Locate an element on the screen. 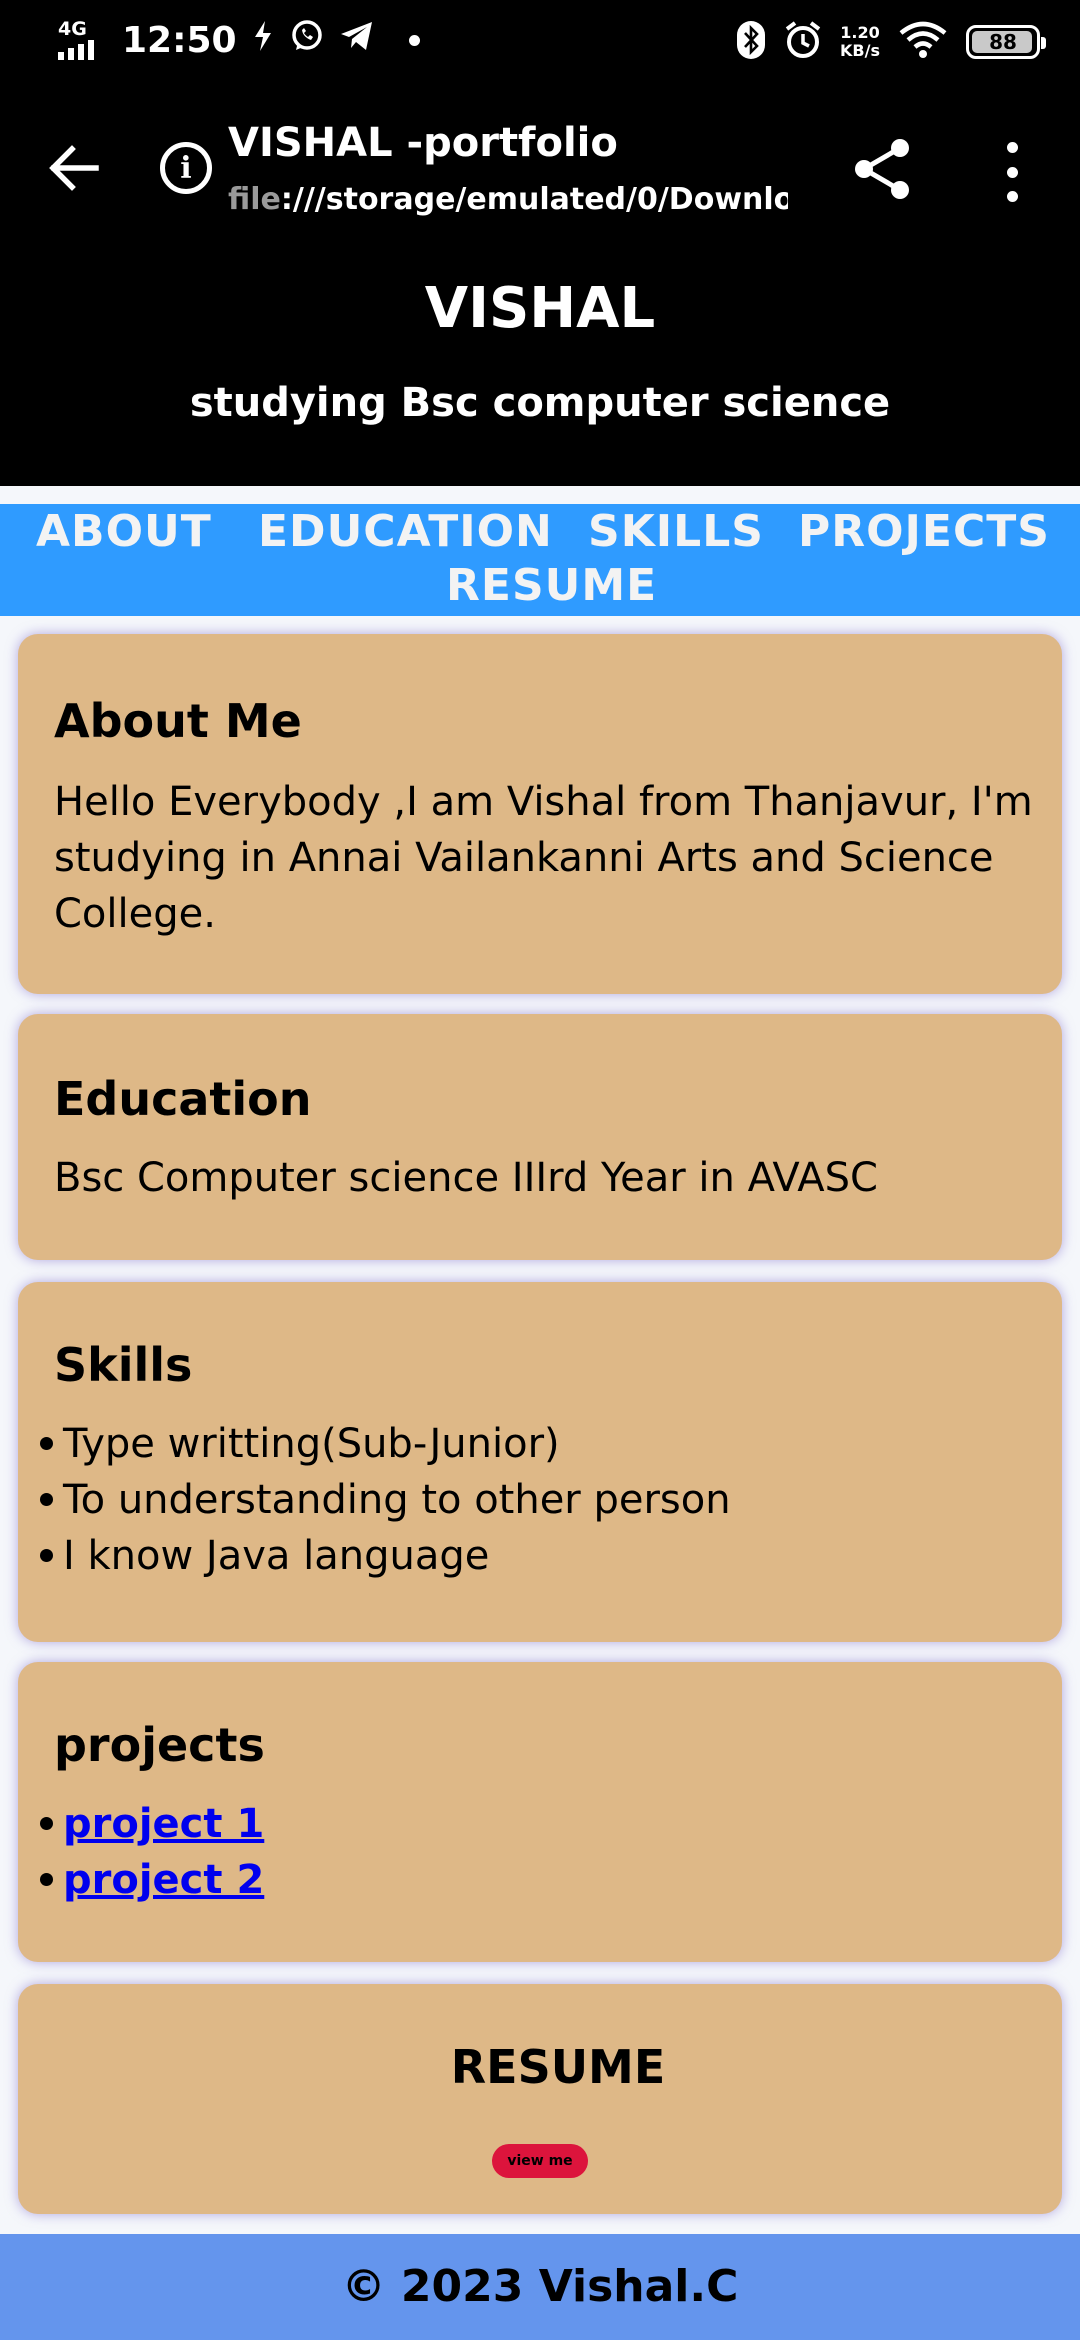  site-name: VISHAL is located at coordinates (540, 308).